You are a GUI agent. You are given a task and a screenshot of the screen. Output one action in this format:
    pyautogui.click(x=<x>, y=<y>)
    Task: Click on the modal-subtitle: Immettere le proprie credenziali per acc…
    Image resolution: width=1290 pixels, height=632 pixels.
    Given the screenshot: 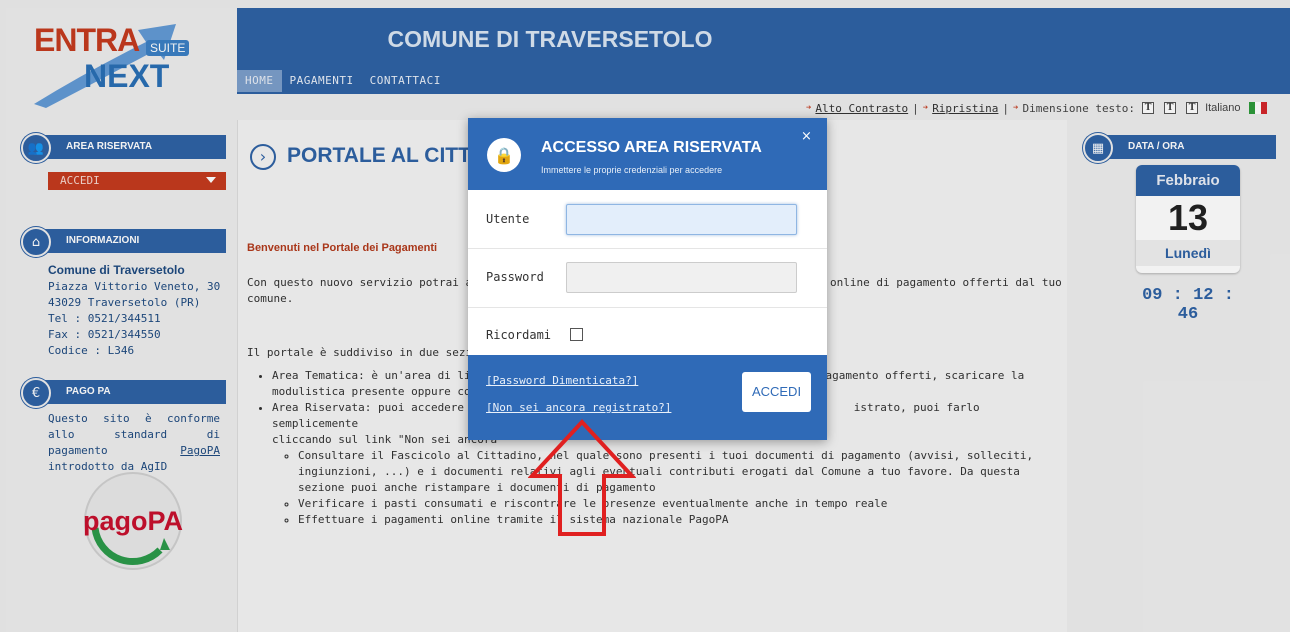 What is the action you would take?
    pyautogui.click(x=632, y=170)
    